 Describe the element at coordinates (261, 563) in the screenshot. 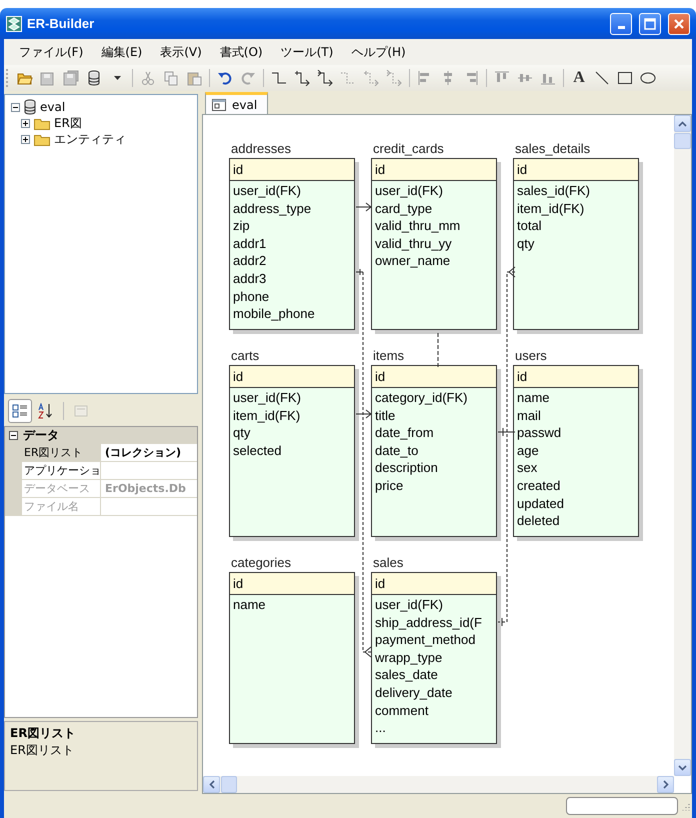

I see `entity-name: categories` at that location.